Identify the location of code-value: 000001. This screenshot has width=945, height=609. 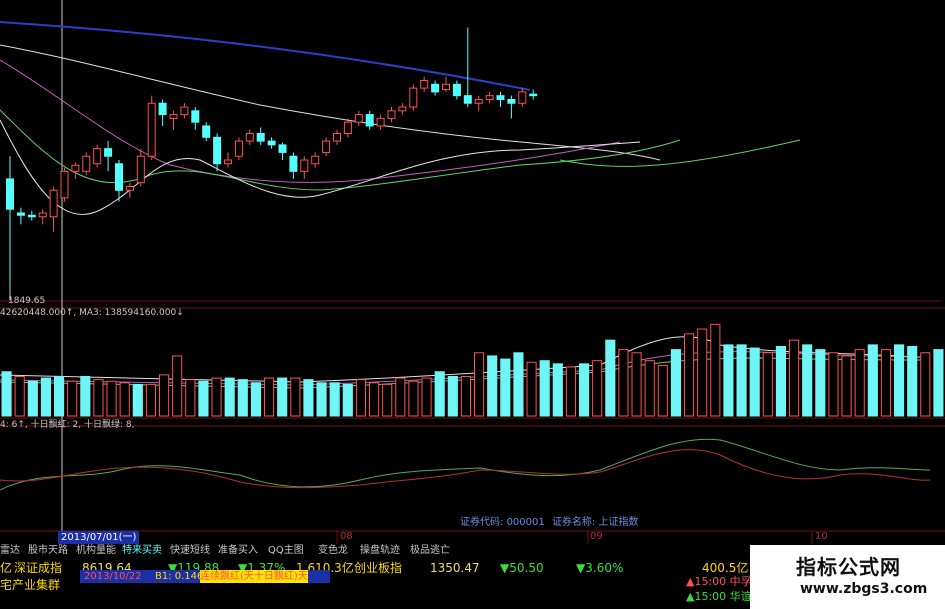
(525, 522).